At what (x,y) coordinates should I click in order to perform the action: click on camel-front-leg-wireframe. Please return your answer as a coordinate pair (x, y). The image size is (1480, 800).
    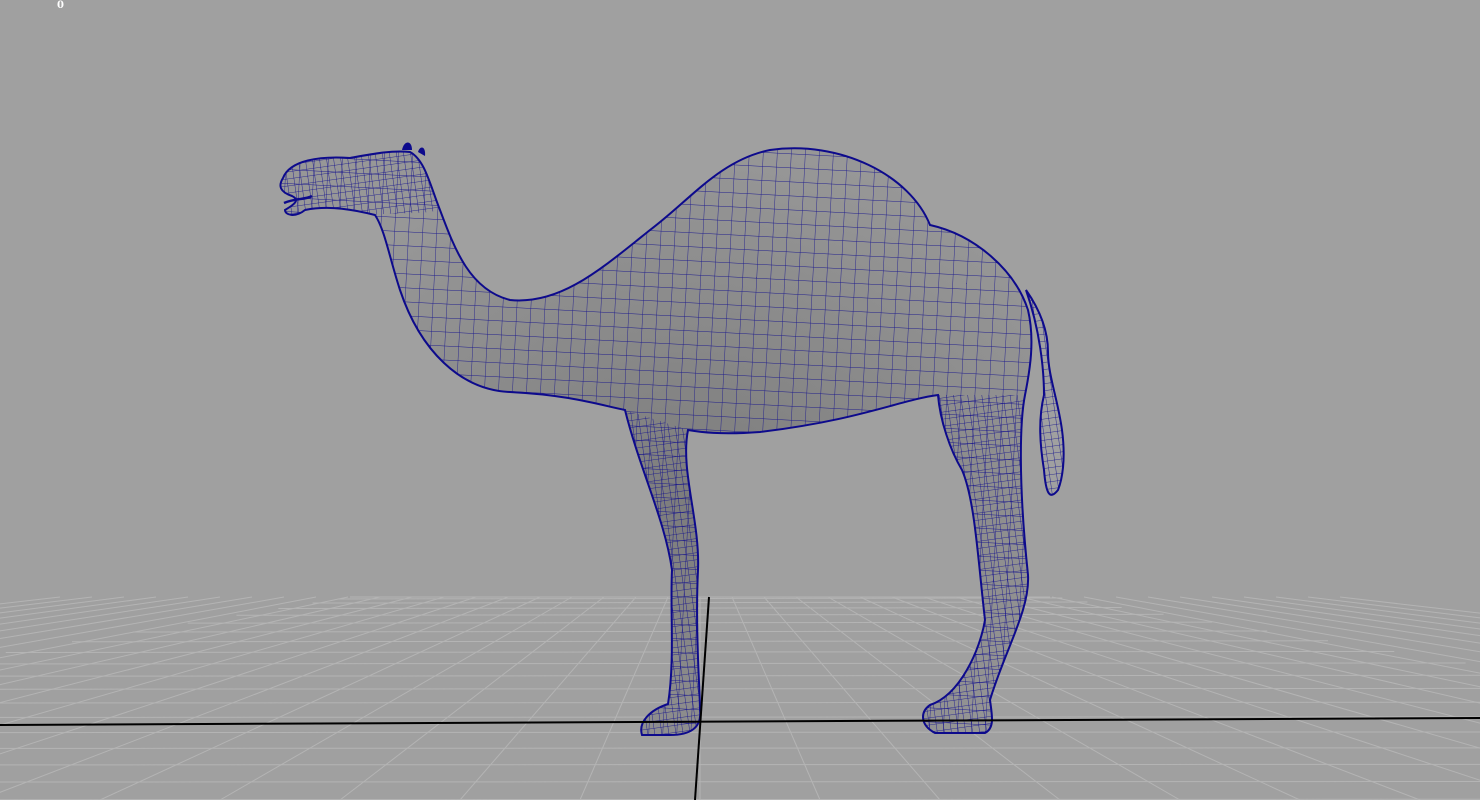
    Looking at the image, I should click on (663, 572).